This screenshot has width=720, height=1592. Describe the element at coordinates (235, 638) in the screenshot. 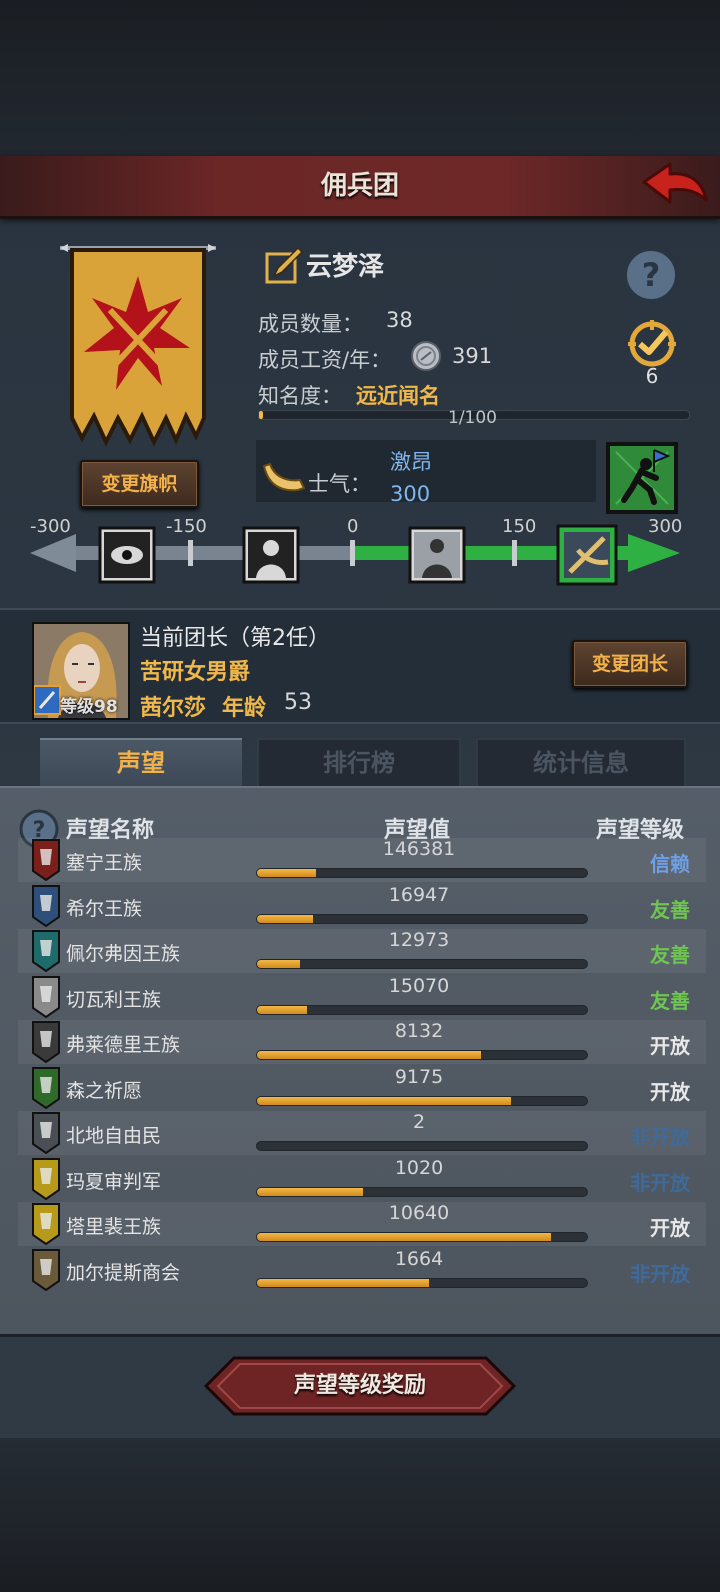

I see `leader-title: 当前团长（第2任）` at that location.